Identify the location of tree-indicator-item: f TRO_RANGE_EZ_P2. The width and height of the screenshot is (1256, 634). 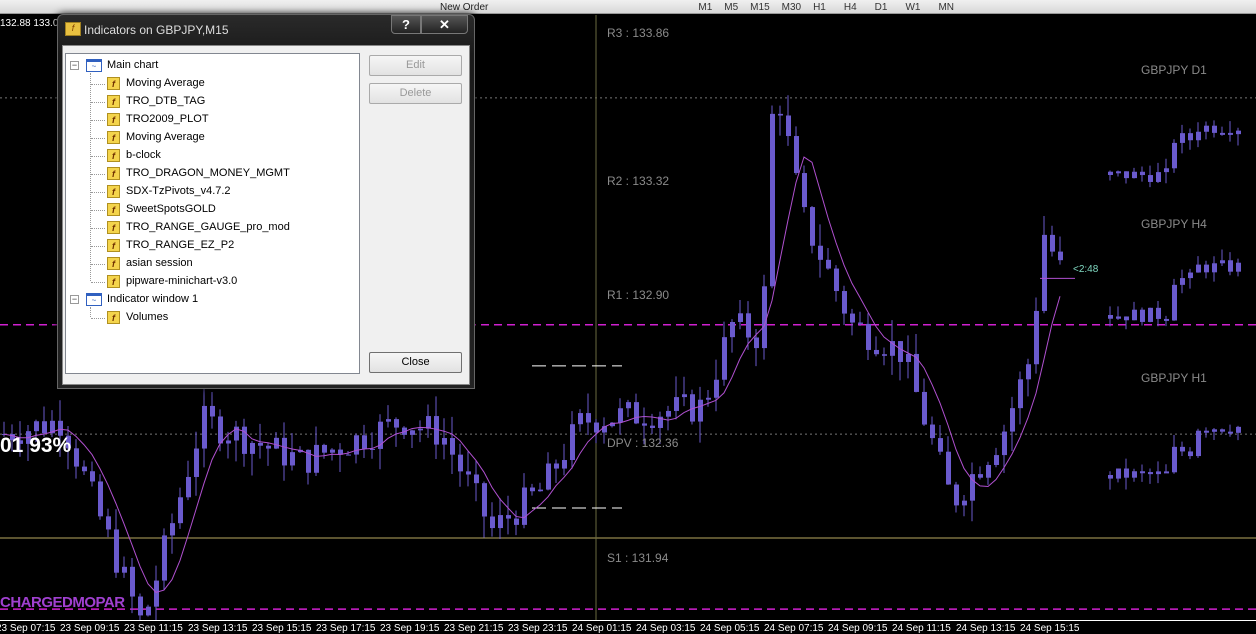
(170, 246).